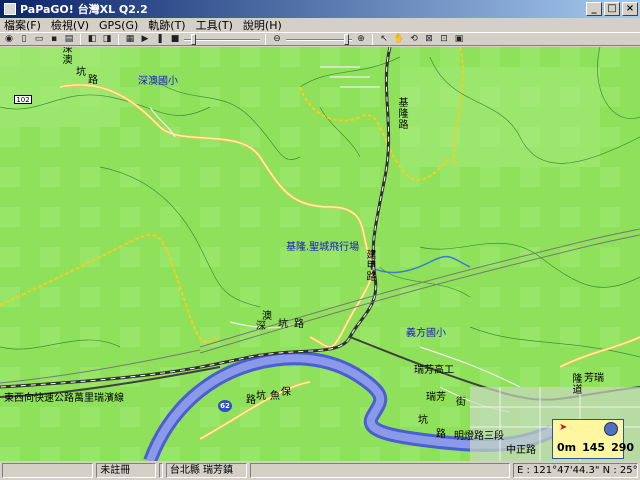  I want to click on save-icon: ▪, so click(54, 39).